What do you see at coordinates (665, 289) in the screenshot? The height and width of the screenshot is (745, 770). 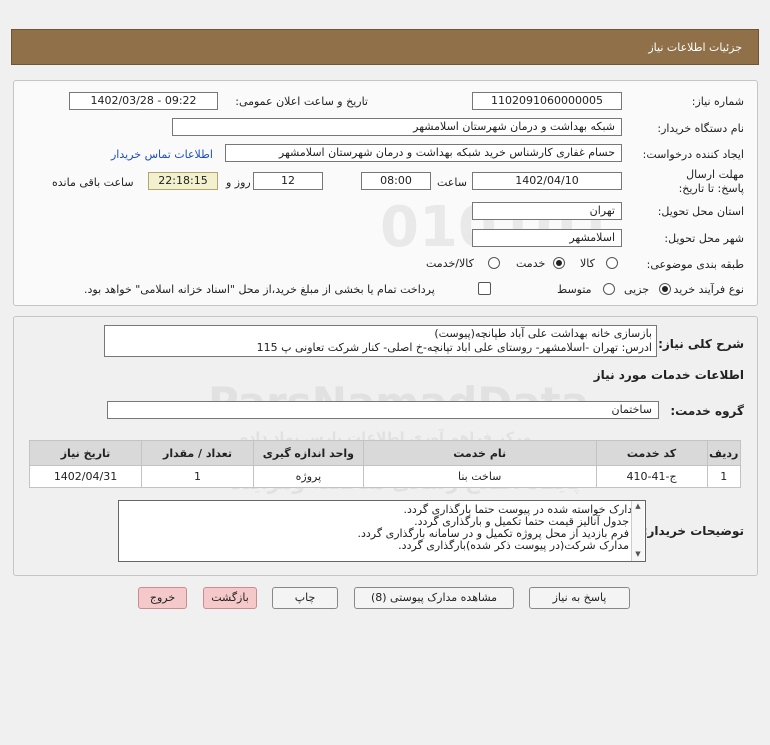 I see `process-partial-radio` at bounding box center [665, 289].